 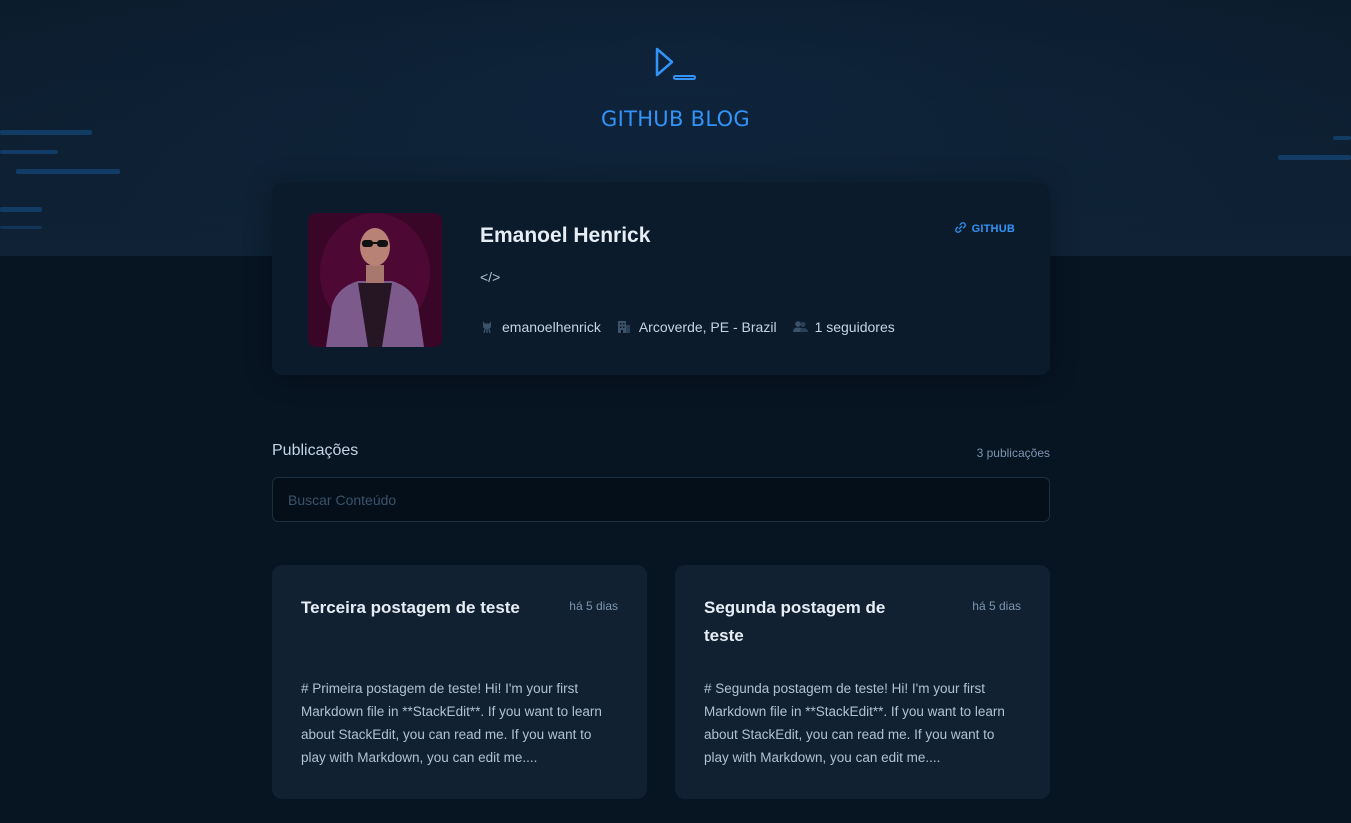 What do you see at coordinates (624, 327) in the screenshot?
I see `building-icon` at bounding box center [624, 327].